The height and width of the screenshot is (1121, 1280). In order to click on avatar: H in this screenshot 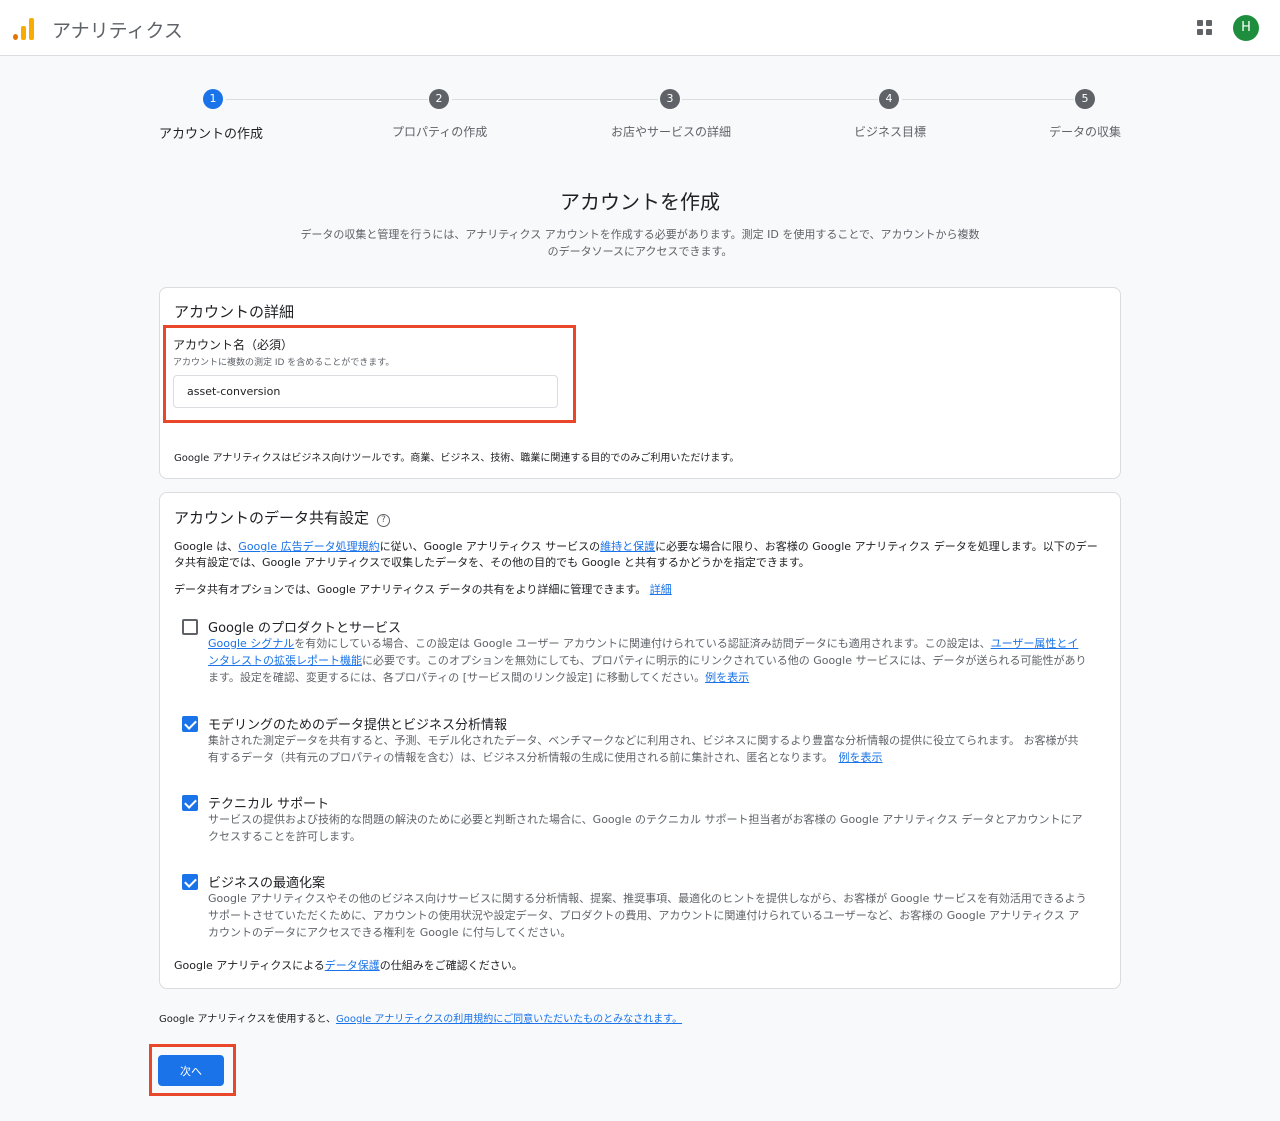, I will do `click(1246, 28)`.